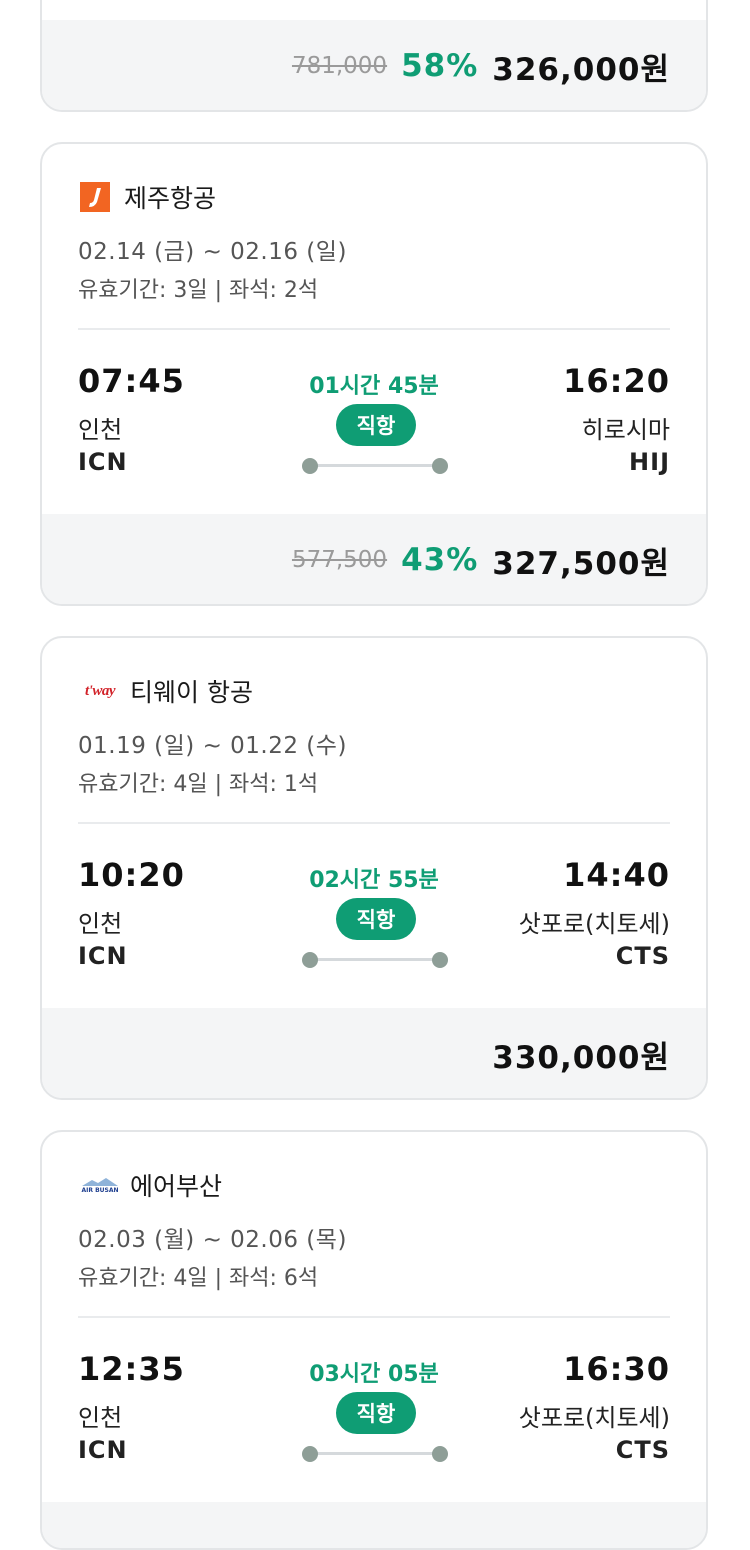 The height and width of the screenshot is (1550, 750). Describe the element at coordinates (212, 1240) in the screenshot. I see `travel-dates: 02.03 (월) ~ 02.06 (목)` at that location.